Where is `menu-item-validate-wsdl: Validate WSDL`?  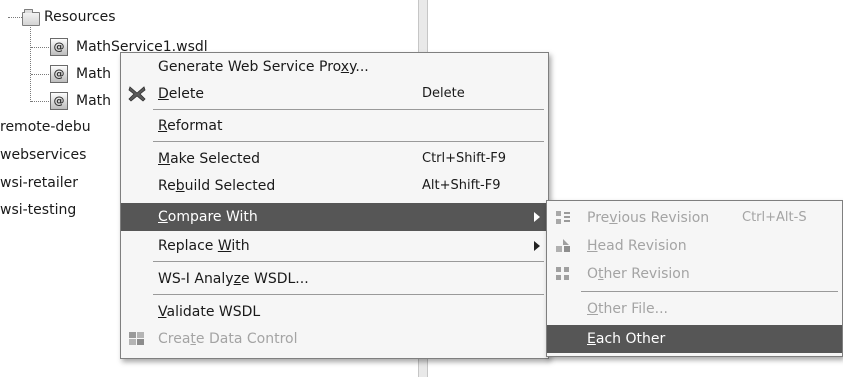 menu-item-validate-wsdl: Validate WSDL is located at coordinates (334, 312).